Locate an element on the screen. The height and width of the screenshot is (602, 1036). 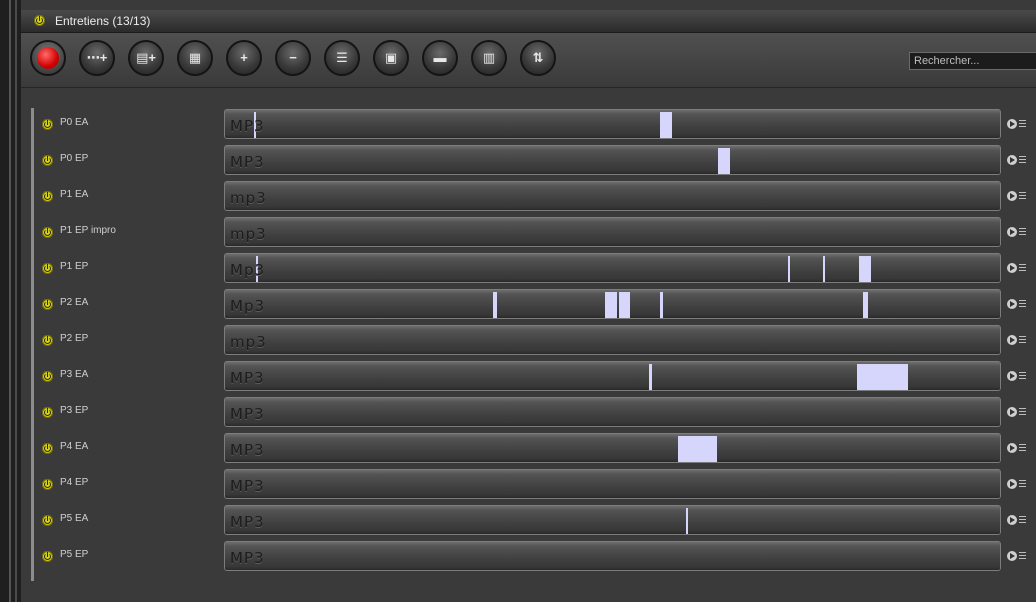
format-label: Mp3 is located at coordinates (248, 270).